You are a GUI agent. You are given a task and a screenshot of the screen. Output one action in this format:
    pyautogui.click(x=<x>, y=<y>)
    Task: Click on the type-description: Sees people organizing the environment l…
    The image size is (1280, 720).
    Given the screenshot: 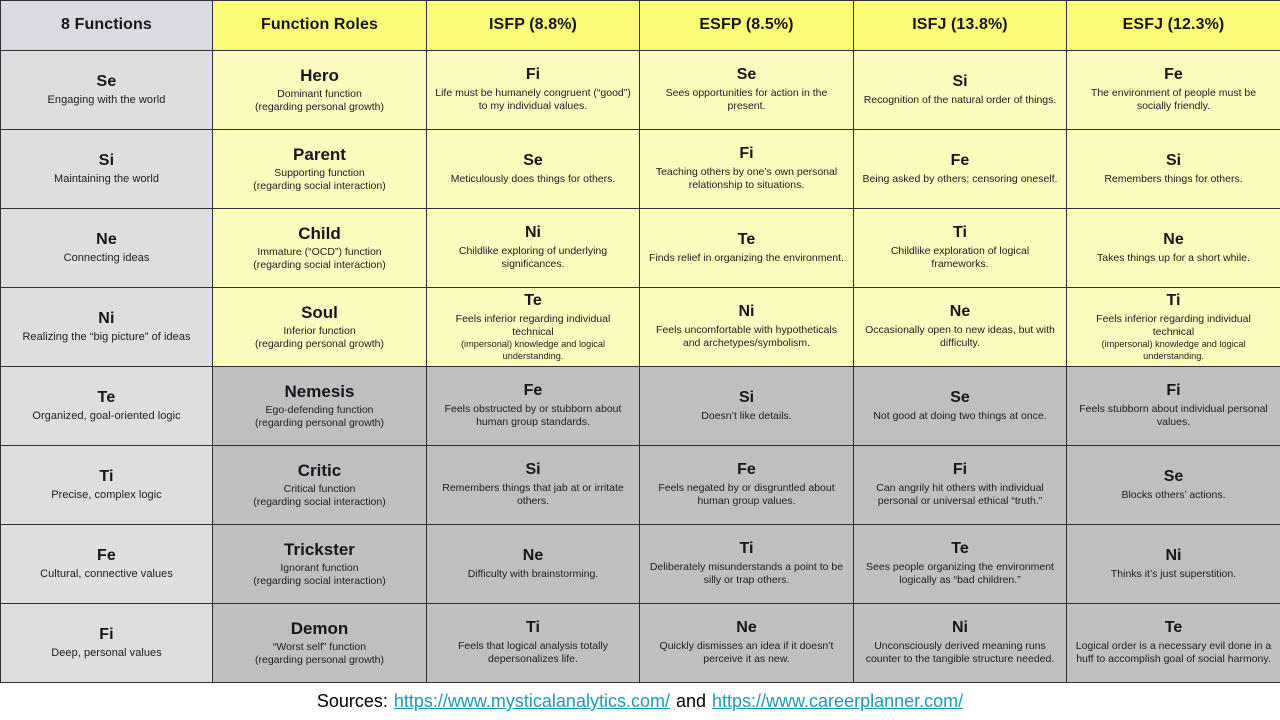 What is the action you would take?
    pyautogui.click(x=960, y=574)
    